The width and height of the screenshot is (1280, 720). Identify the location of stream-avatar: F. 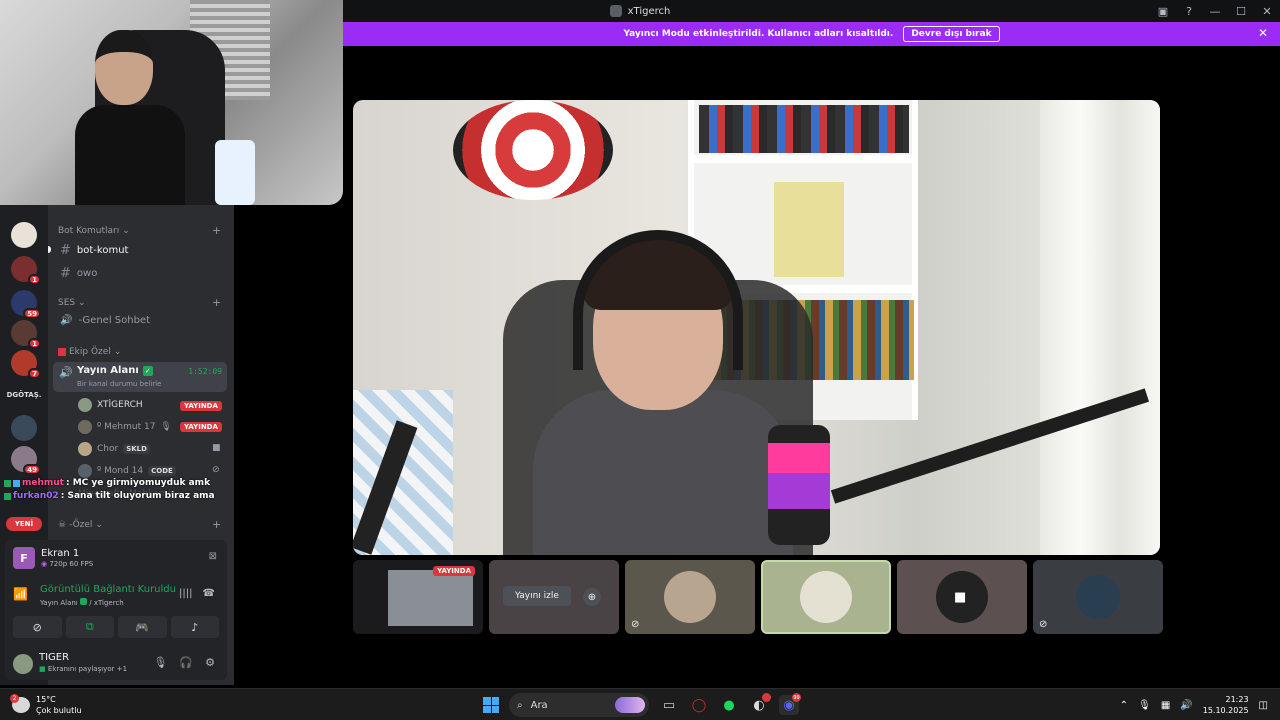
(24, 558).